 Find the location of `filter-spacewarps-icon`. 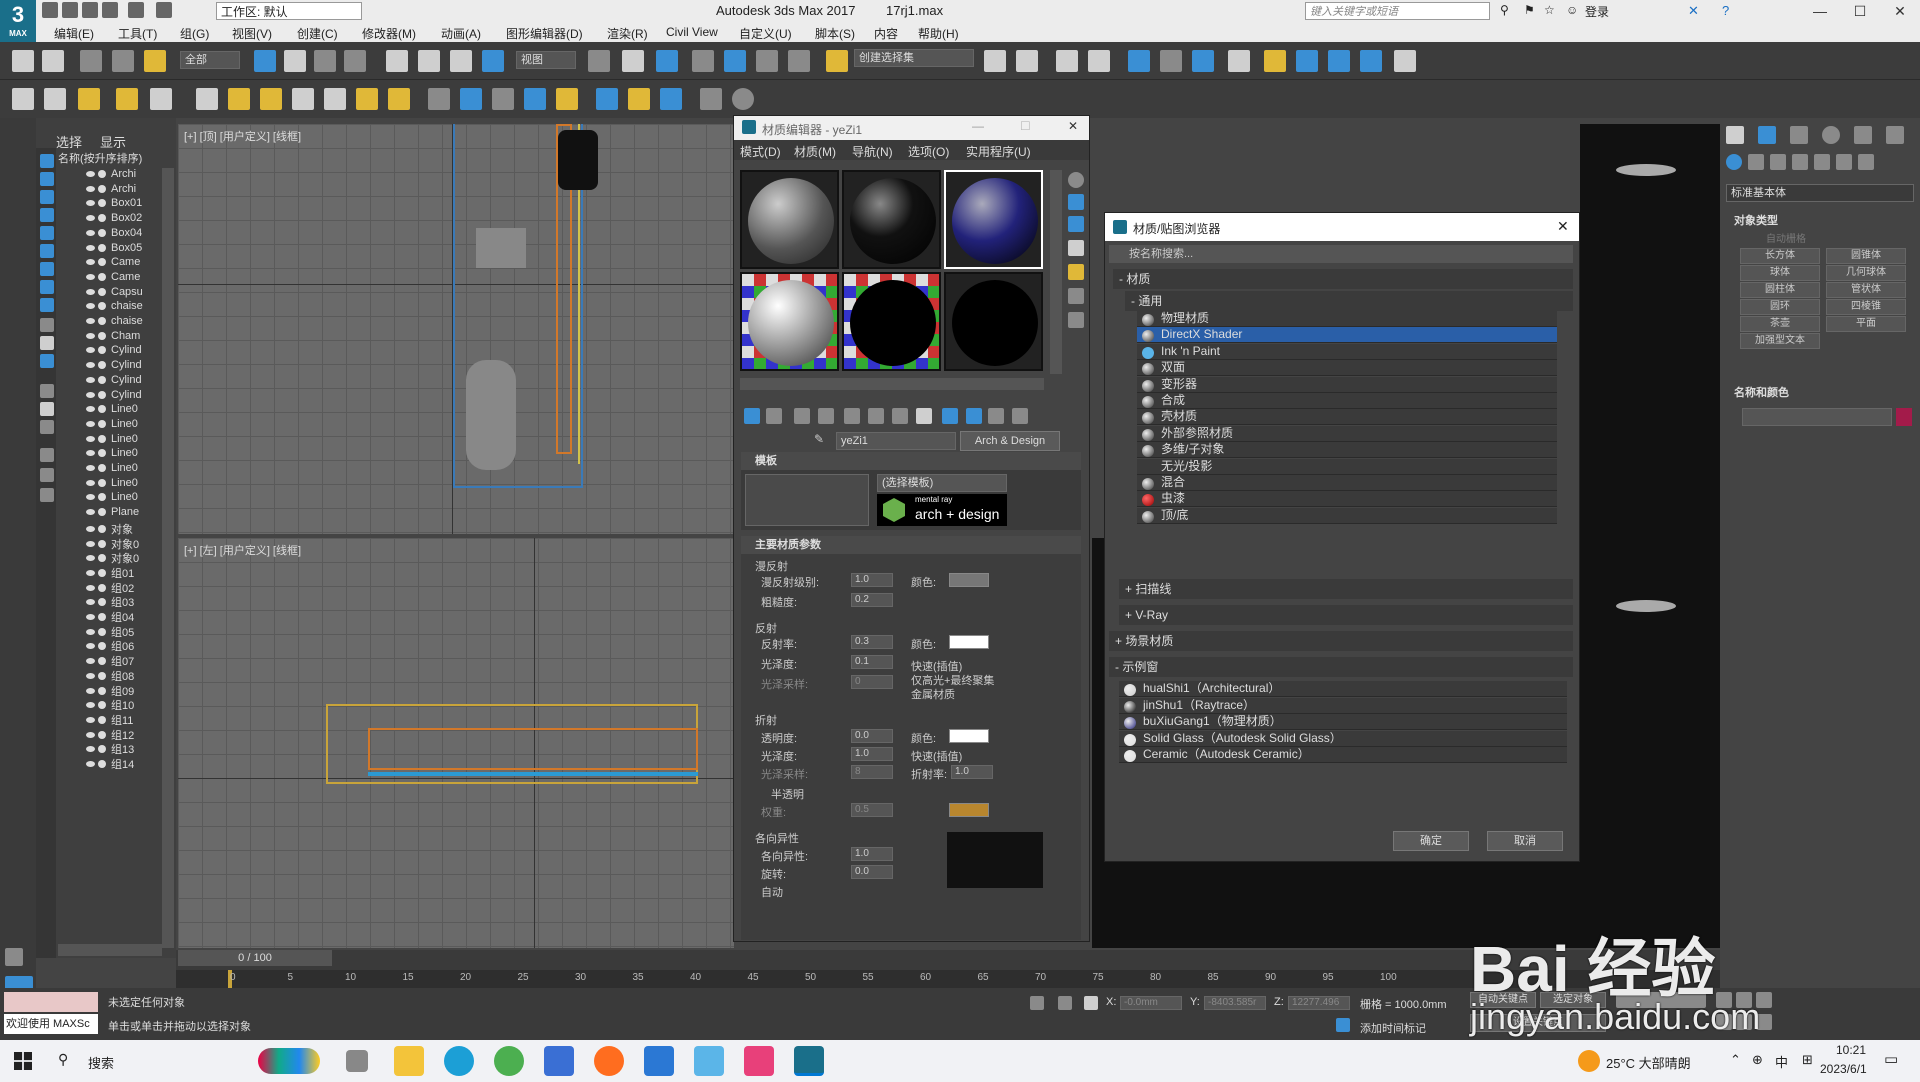

filter-spacewarps-icon is located at coordinates (47, 251).